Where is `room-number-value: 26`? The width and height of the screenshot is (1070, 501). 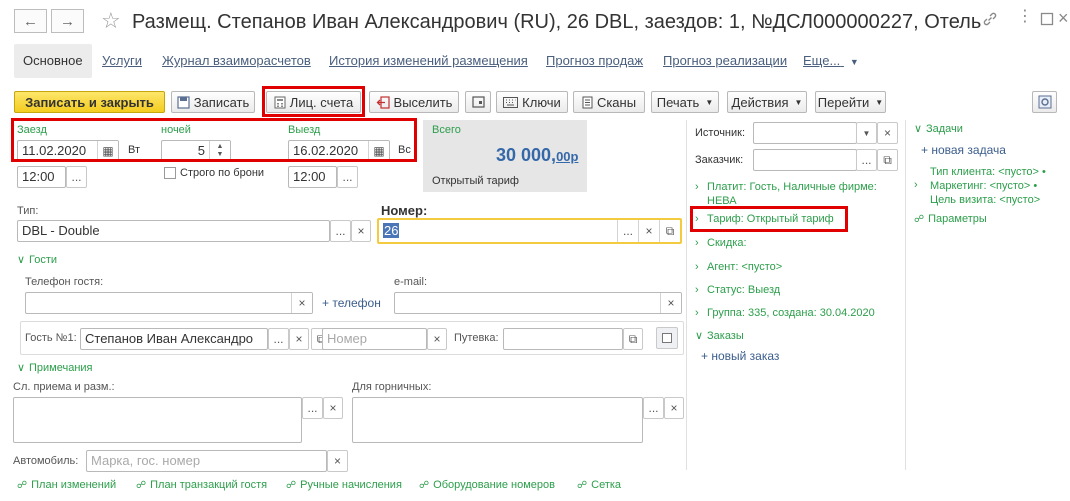
room-number-value: 26 is located at coordinates (498, 231).